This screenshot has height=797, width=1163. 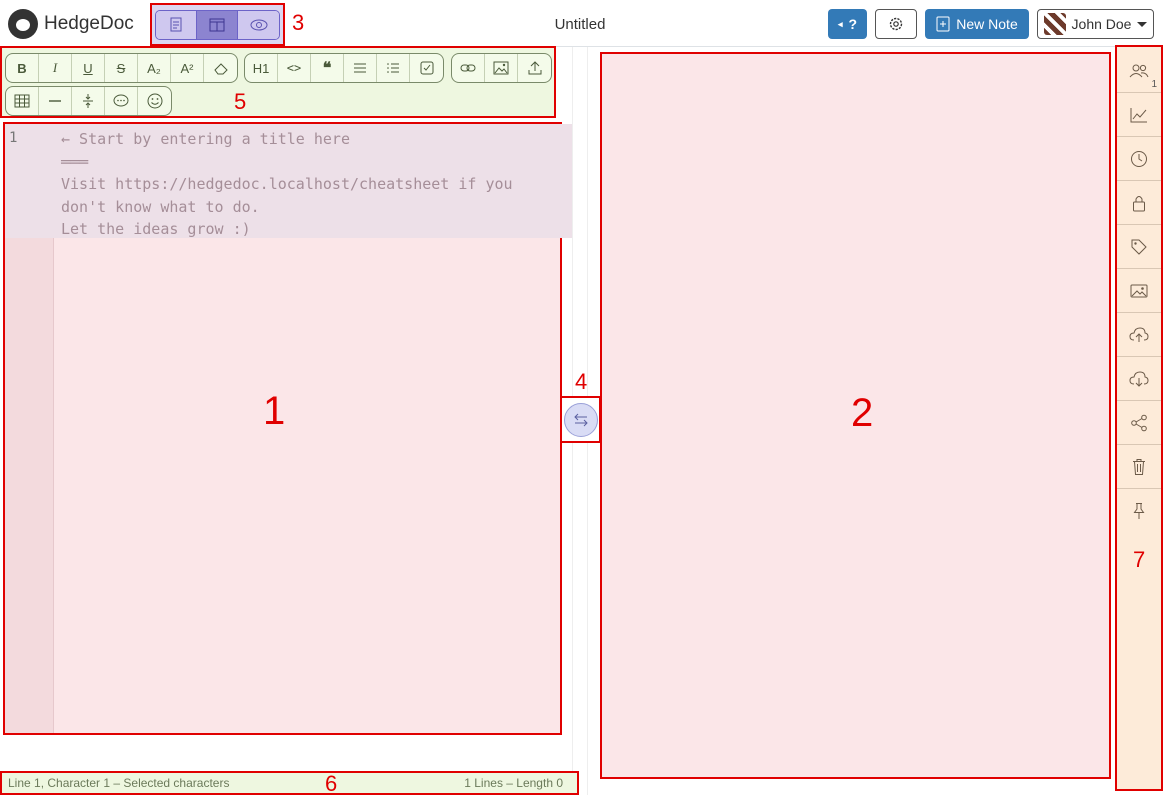 I want to click on pin-icon, so click(x=1139, y=511).